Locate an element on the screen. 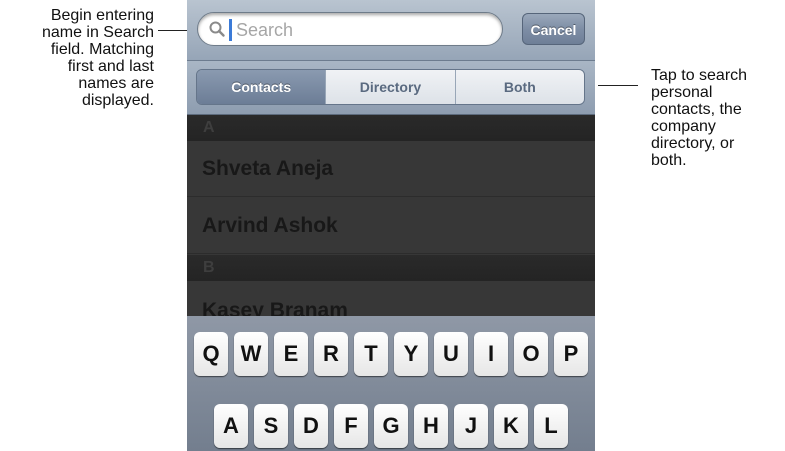 Image resolution: width=785 pixels, height=451 pixels. key-o: O is located at coordinates (531, 354).